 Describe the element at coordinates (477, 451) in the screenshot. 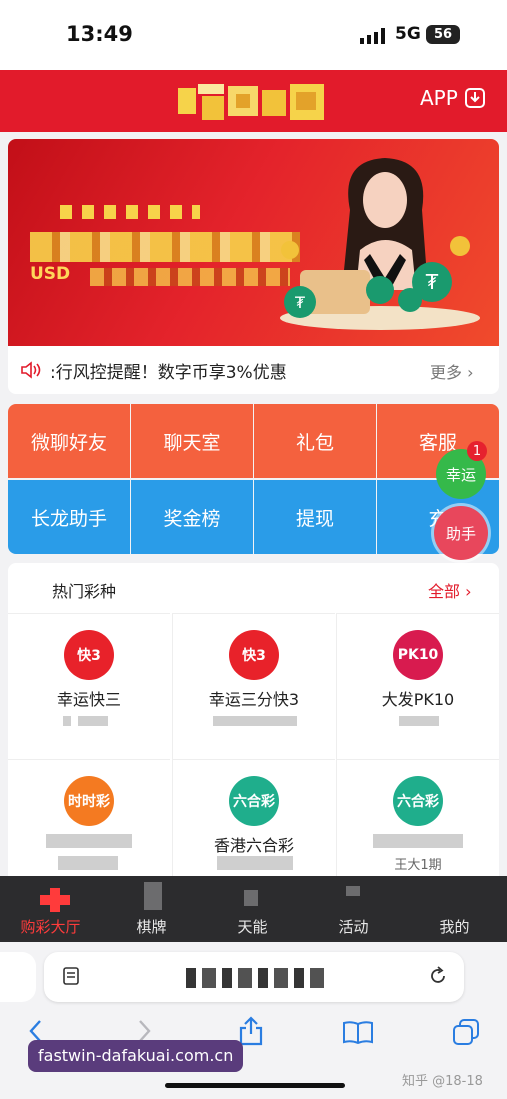

I see `lucky-badge: 1` at that location.